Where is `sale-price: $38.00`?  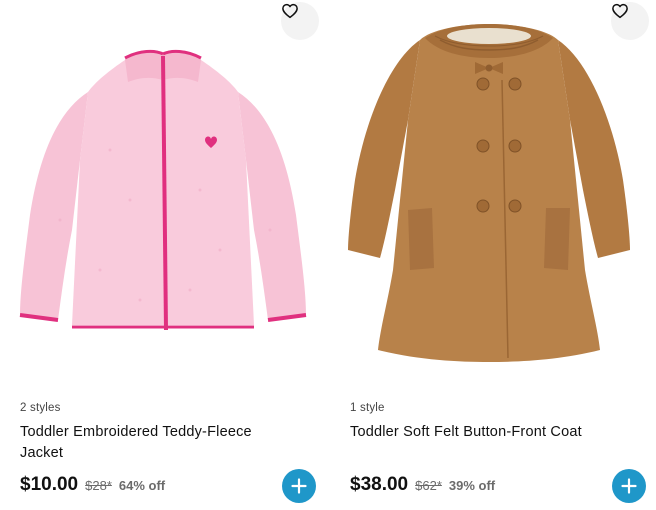 sale-price: $38.00 is located at coordinates (379, 484).